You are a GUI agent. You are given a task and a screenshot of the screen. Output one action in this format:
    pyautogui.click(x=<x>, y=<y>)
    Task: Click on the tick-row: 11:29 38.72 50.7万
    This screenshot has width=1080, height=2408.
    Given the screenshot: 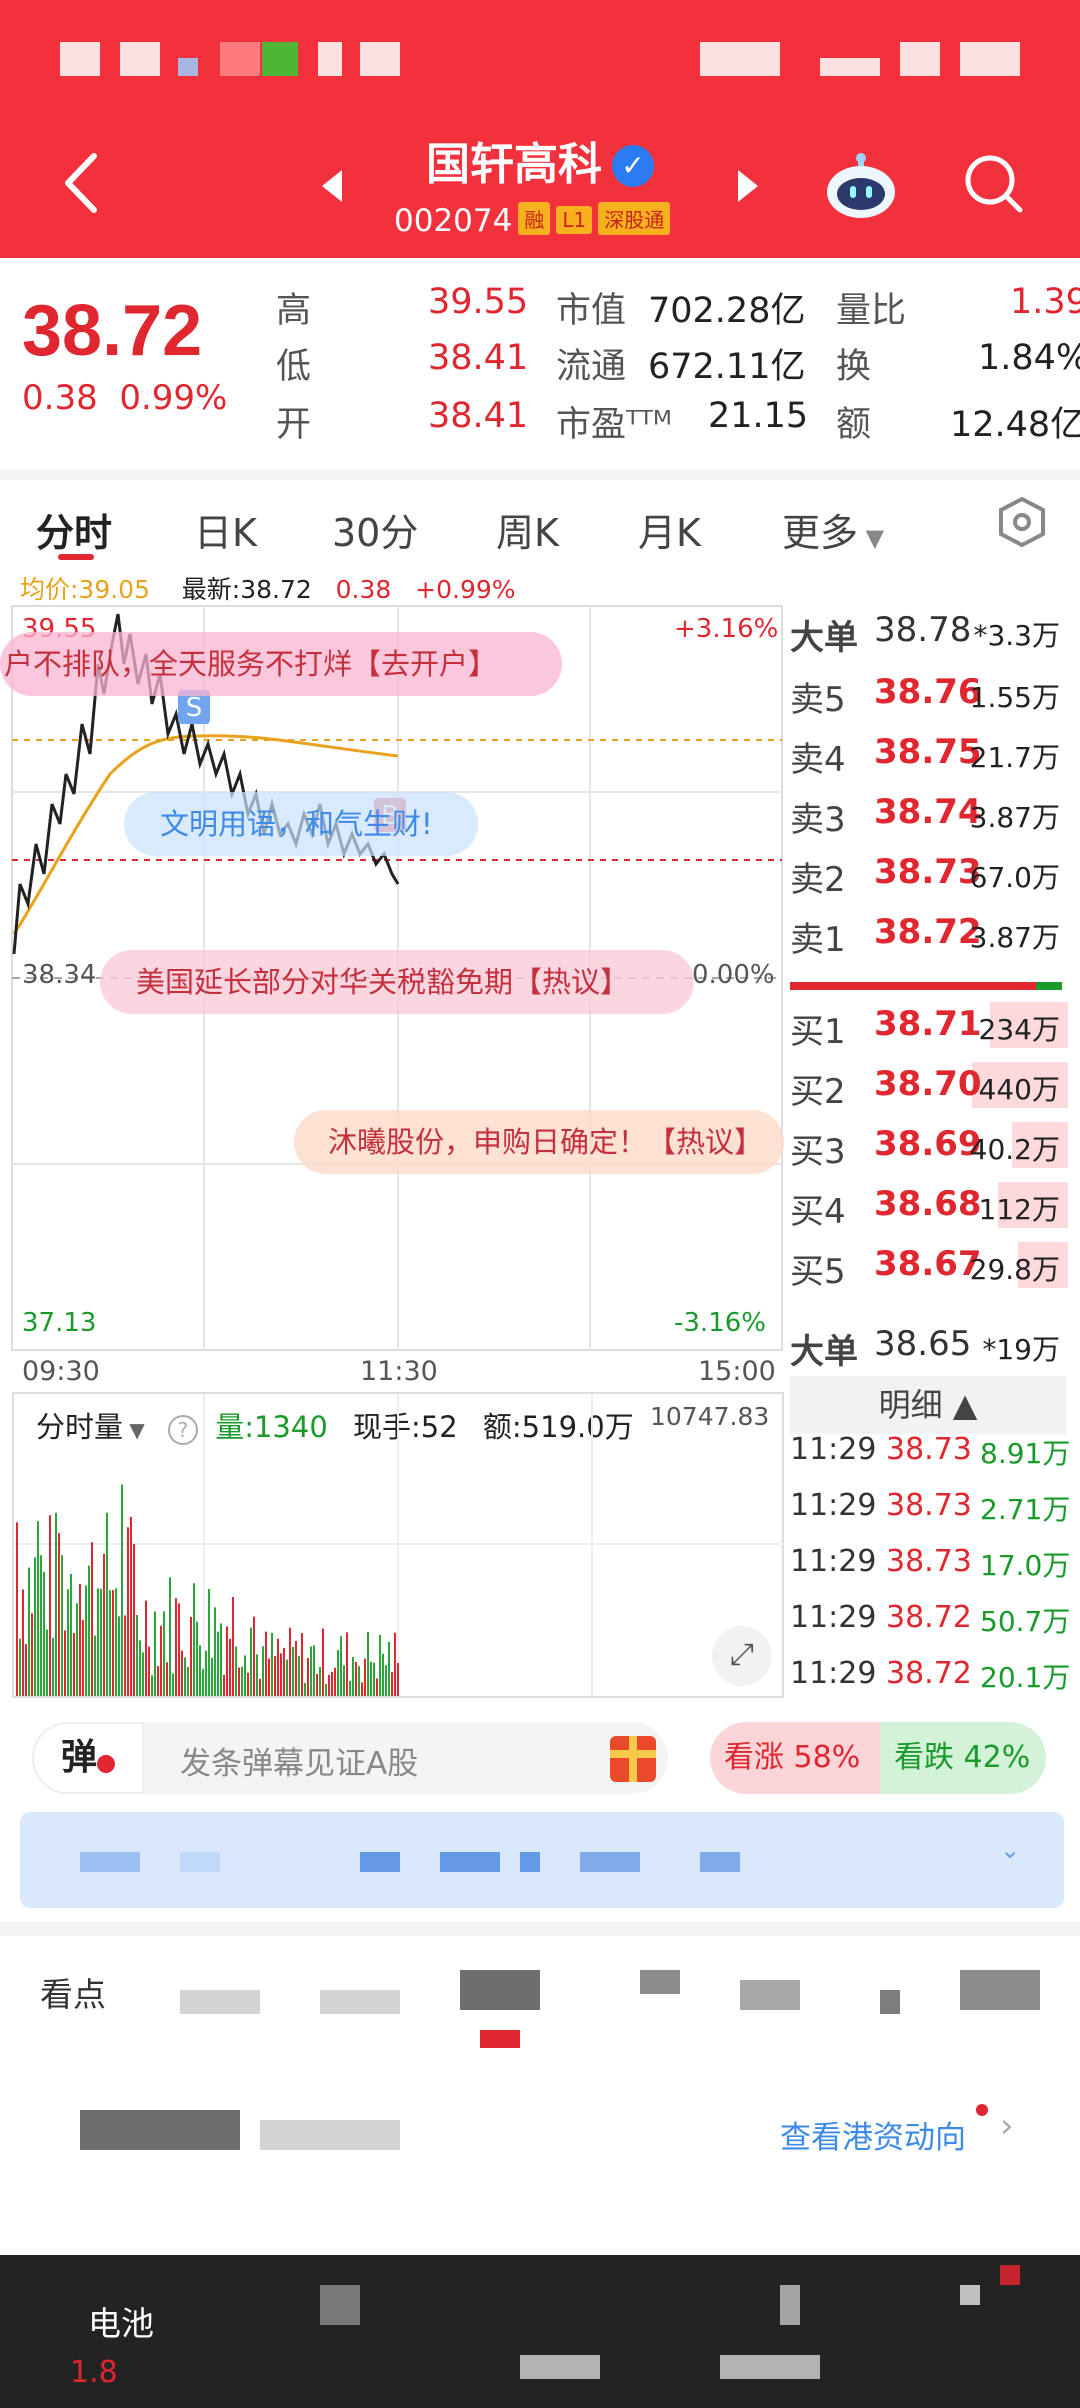 What is the action you would take?
    pyautogui.click(x=935, y=1624)
    